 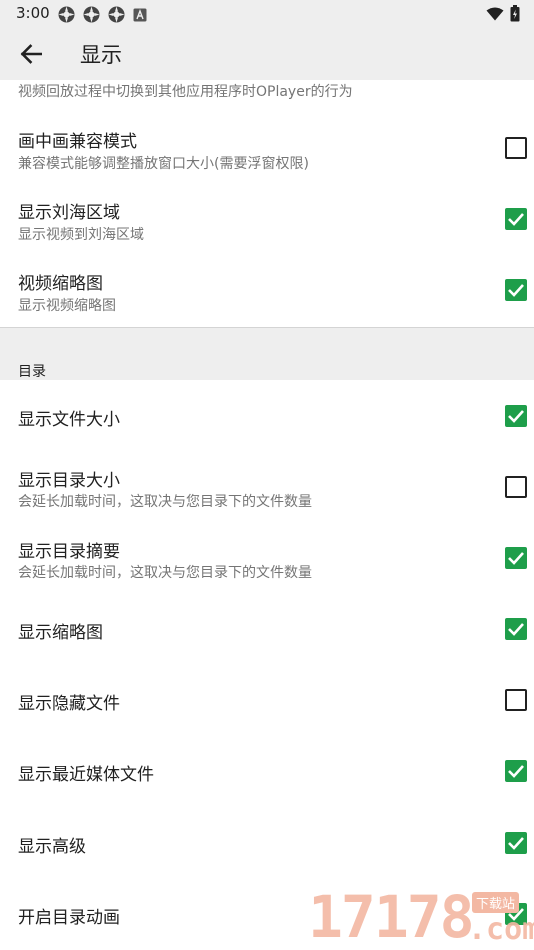 What do you see at coordinates (267, 629) in the screenshot?
I see `pref-show-thumbnail: 显示缩略图` at bounding box center [267, 629].